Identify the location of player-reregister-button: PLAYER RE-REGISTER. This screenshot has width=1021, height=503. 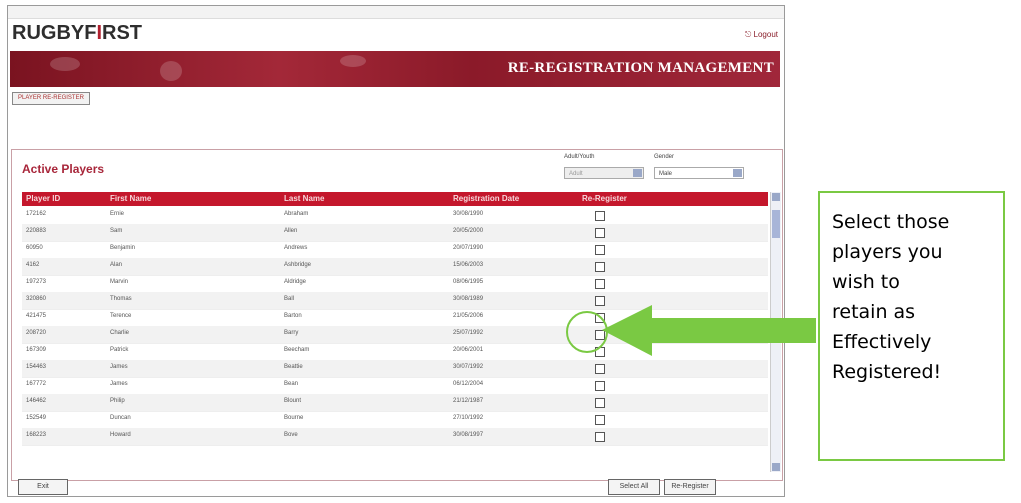
(51, 98).